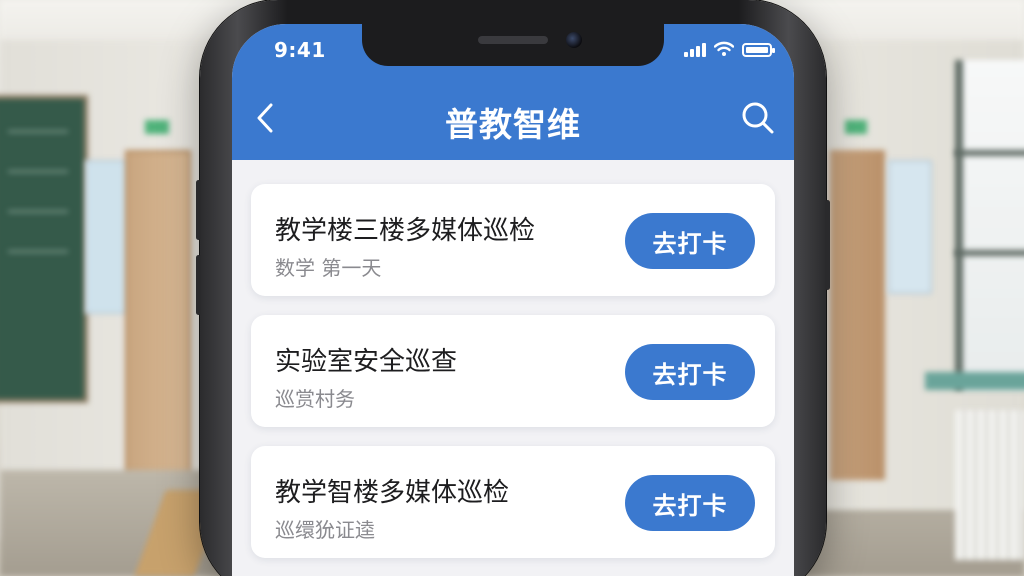 Image resolution: width=1024 pixels, height=576 pixels. Describe the element at coordinates (392, 493) in the screenshot. I see `task-title: 教学智楼多媒体巡检` at that location.